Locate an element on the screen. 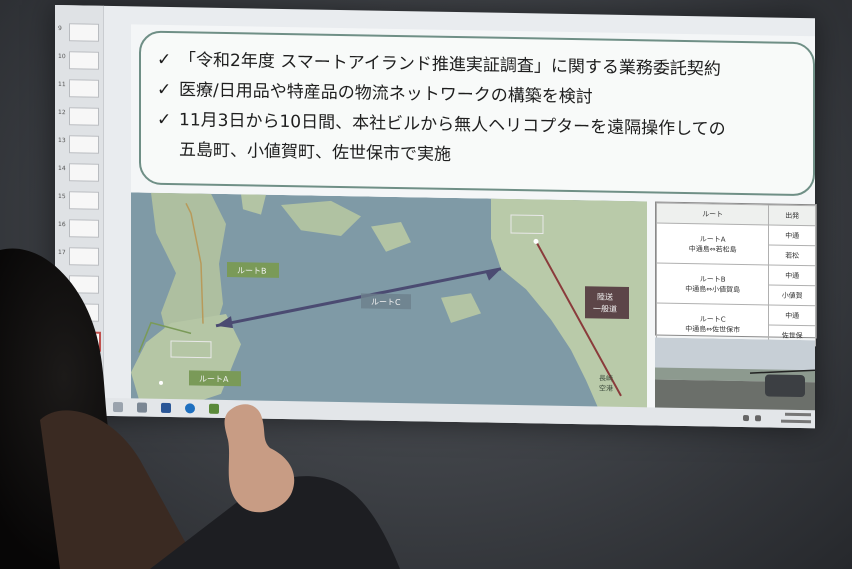  land-transport-label: 陸送 一般道 is located at coordinates (607, 303).